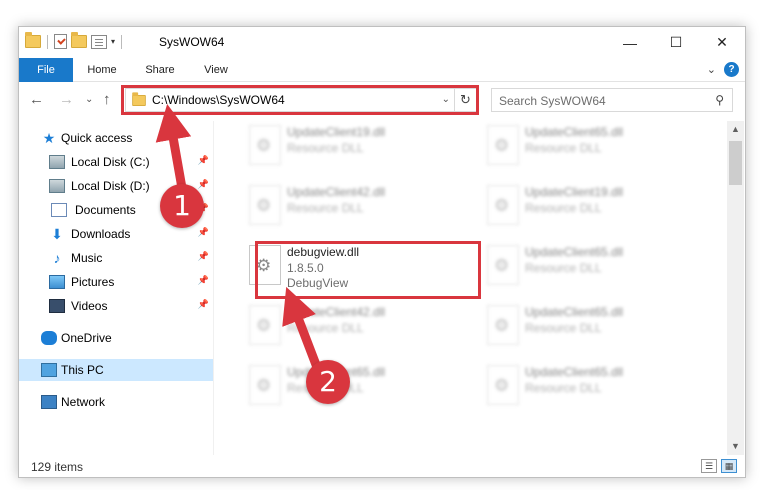 The image size is (769, 490). What do you see at coordinates (110, 162) in the screenshot?
I see `sidebar-item-label: Local Disk (C:)` at bounding box center [110, 162].